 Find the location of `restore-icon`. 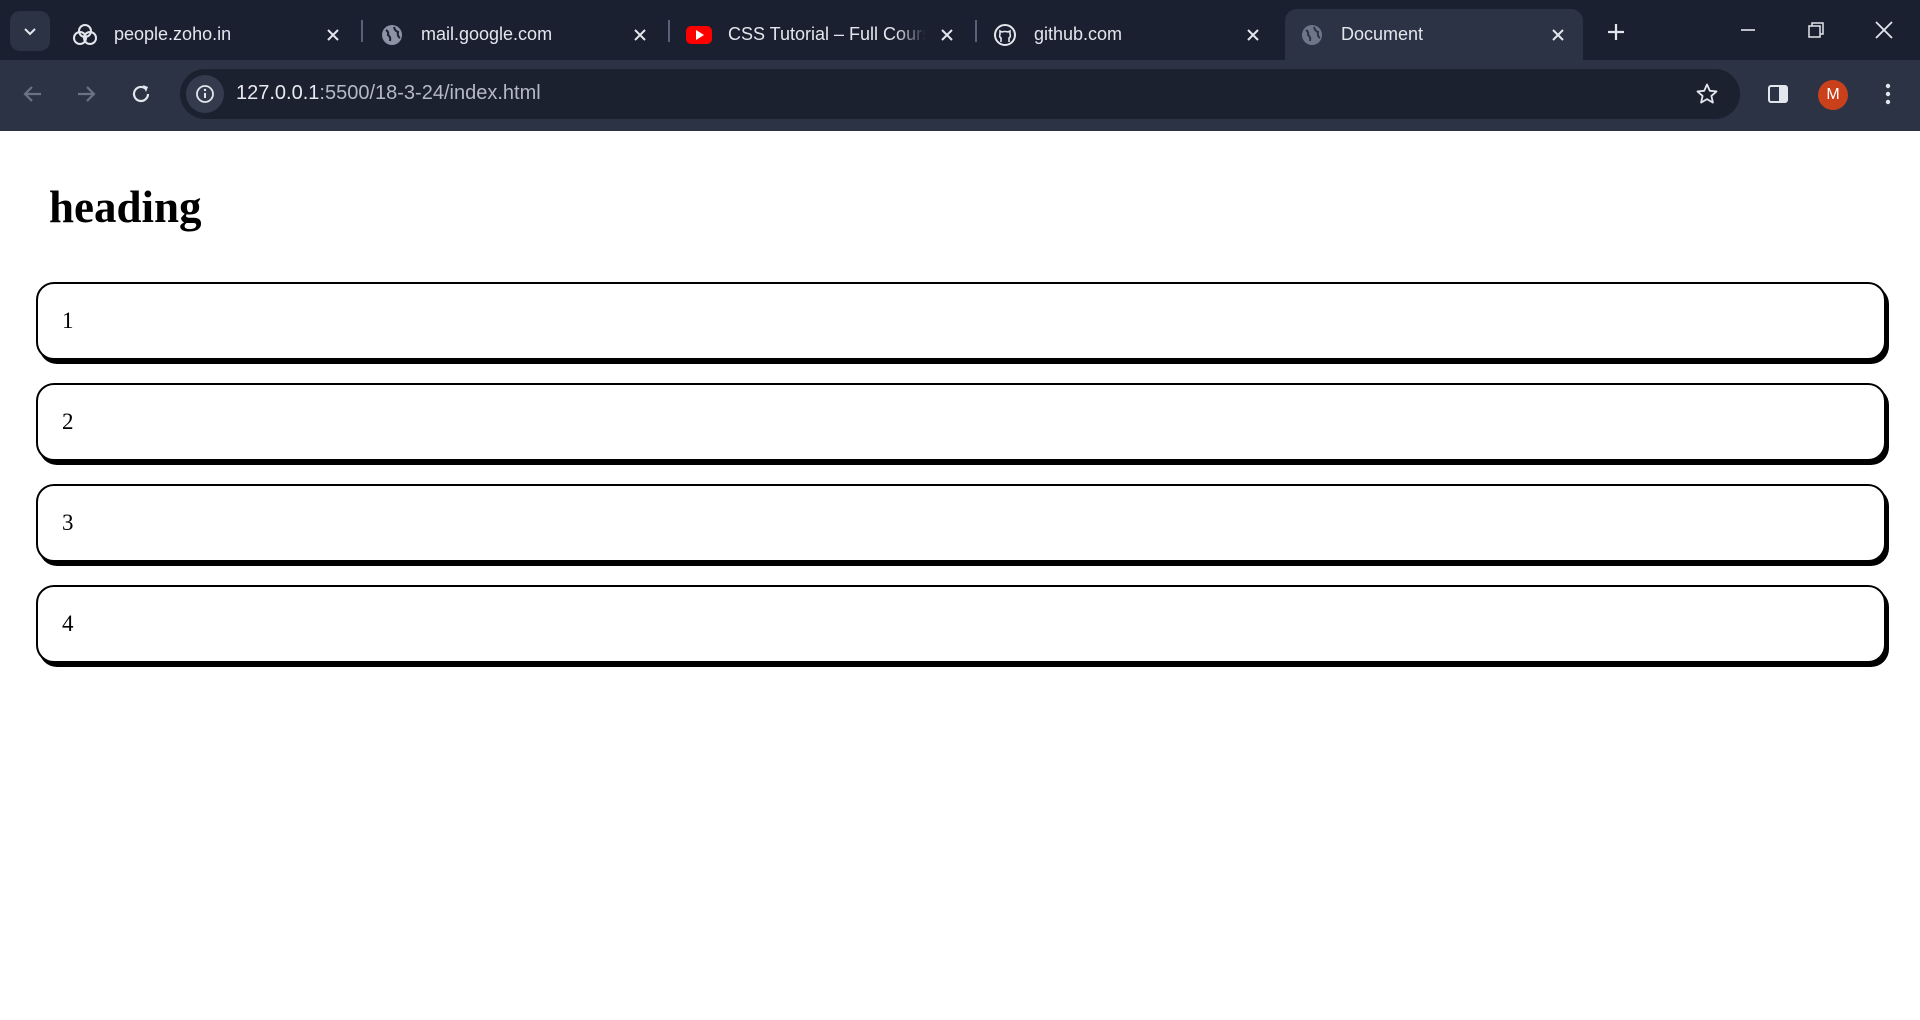

restore-icon is located at coordinates (1816, 30).